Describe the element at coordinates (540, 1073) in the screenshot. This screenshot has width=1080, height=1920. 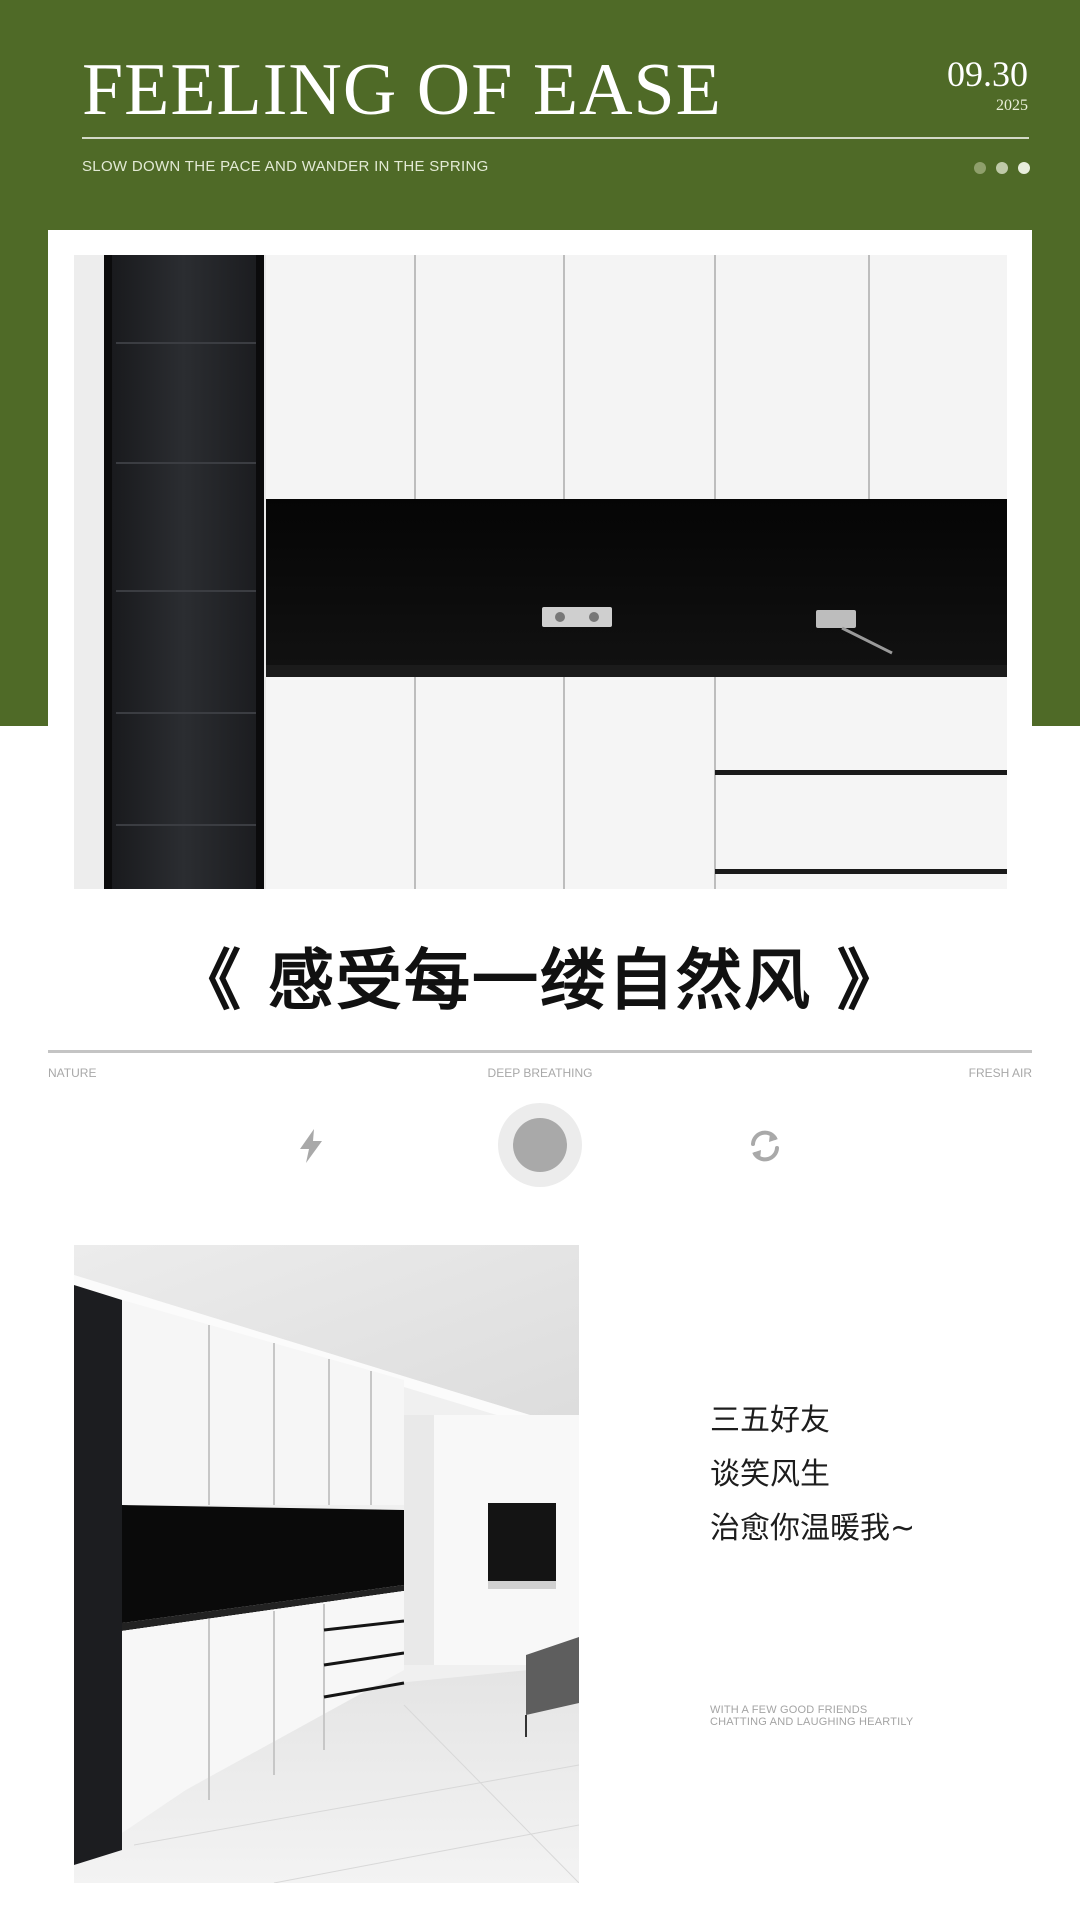
I see `label-deep-breathing: DEEP BREATHING` at that location.